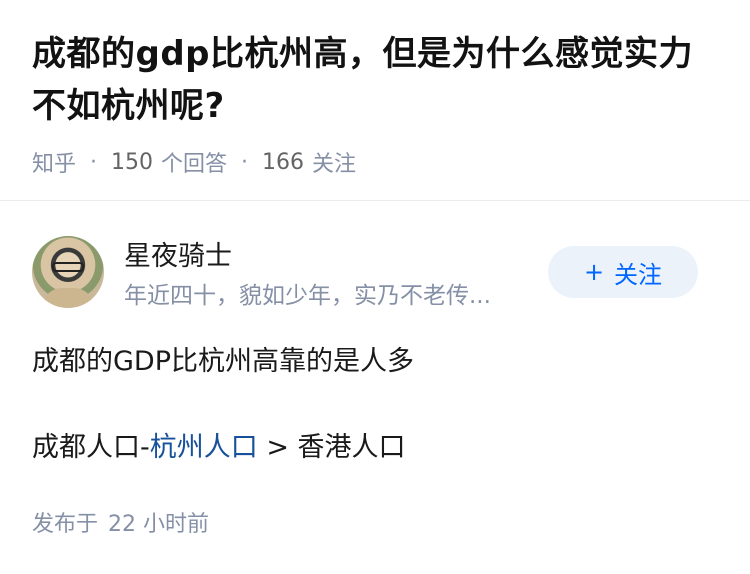 This screenshot has width=750, height=574. What do you see at coordinates (178, 253) in the screenshot?
I see `author-name: 星夜骑士` at bounding box center [178, 253].